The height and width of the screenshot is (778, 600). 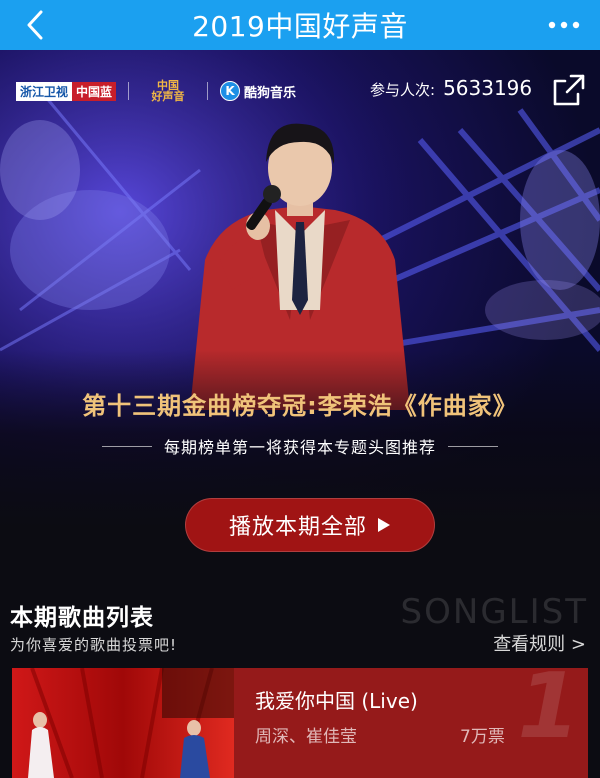 I want to click on song-rank: 1, so click(x=548, y=713).